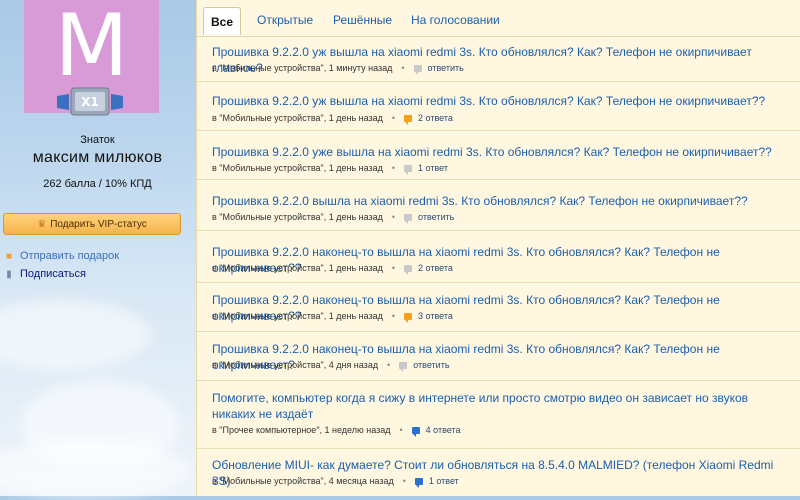 The width and height of the screenshot is (800, 500). I want to click on answers-link: 3 ответа, so click(435, 316).